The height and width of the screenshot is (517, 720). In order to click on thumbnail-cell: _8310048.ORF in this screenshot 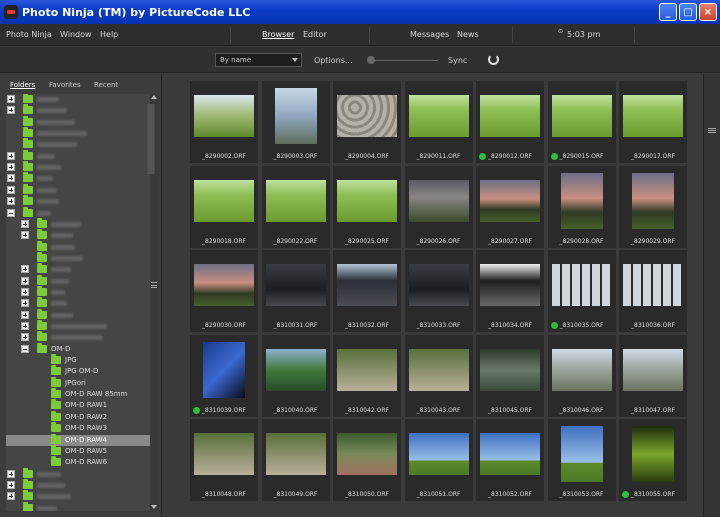, I will do `click(224, 460)`.